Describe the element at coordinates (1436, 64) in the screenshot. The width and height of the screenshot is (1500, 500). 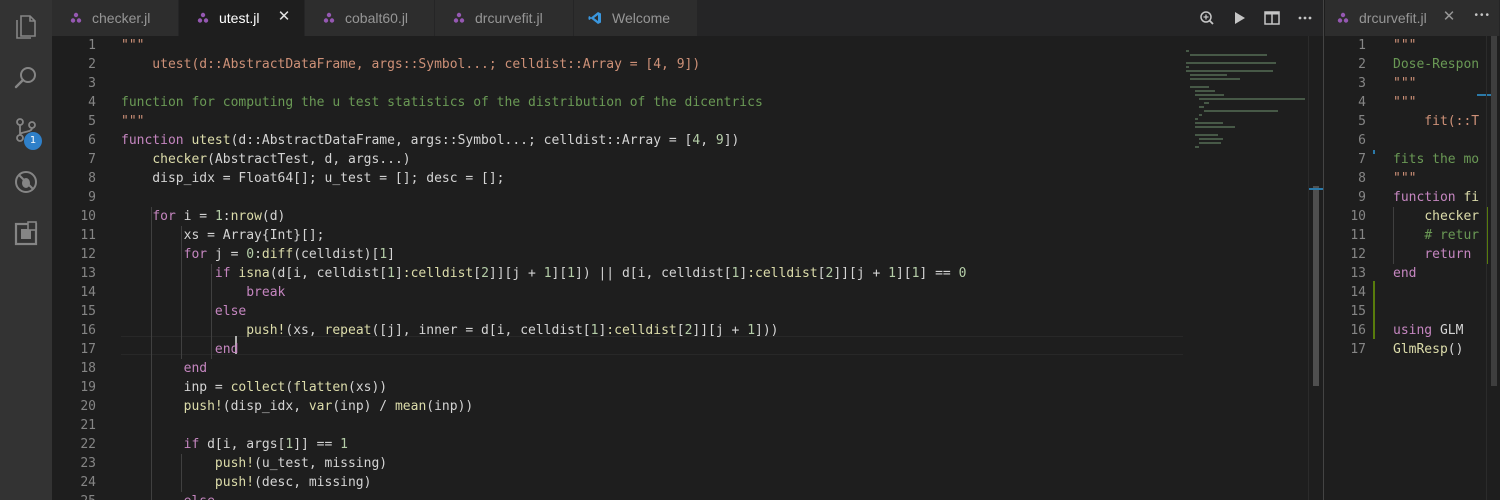
I see `code-token: Dose-Respon` at that location.